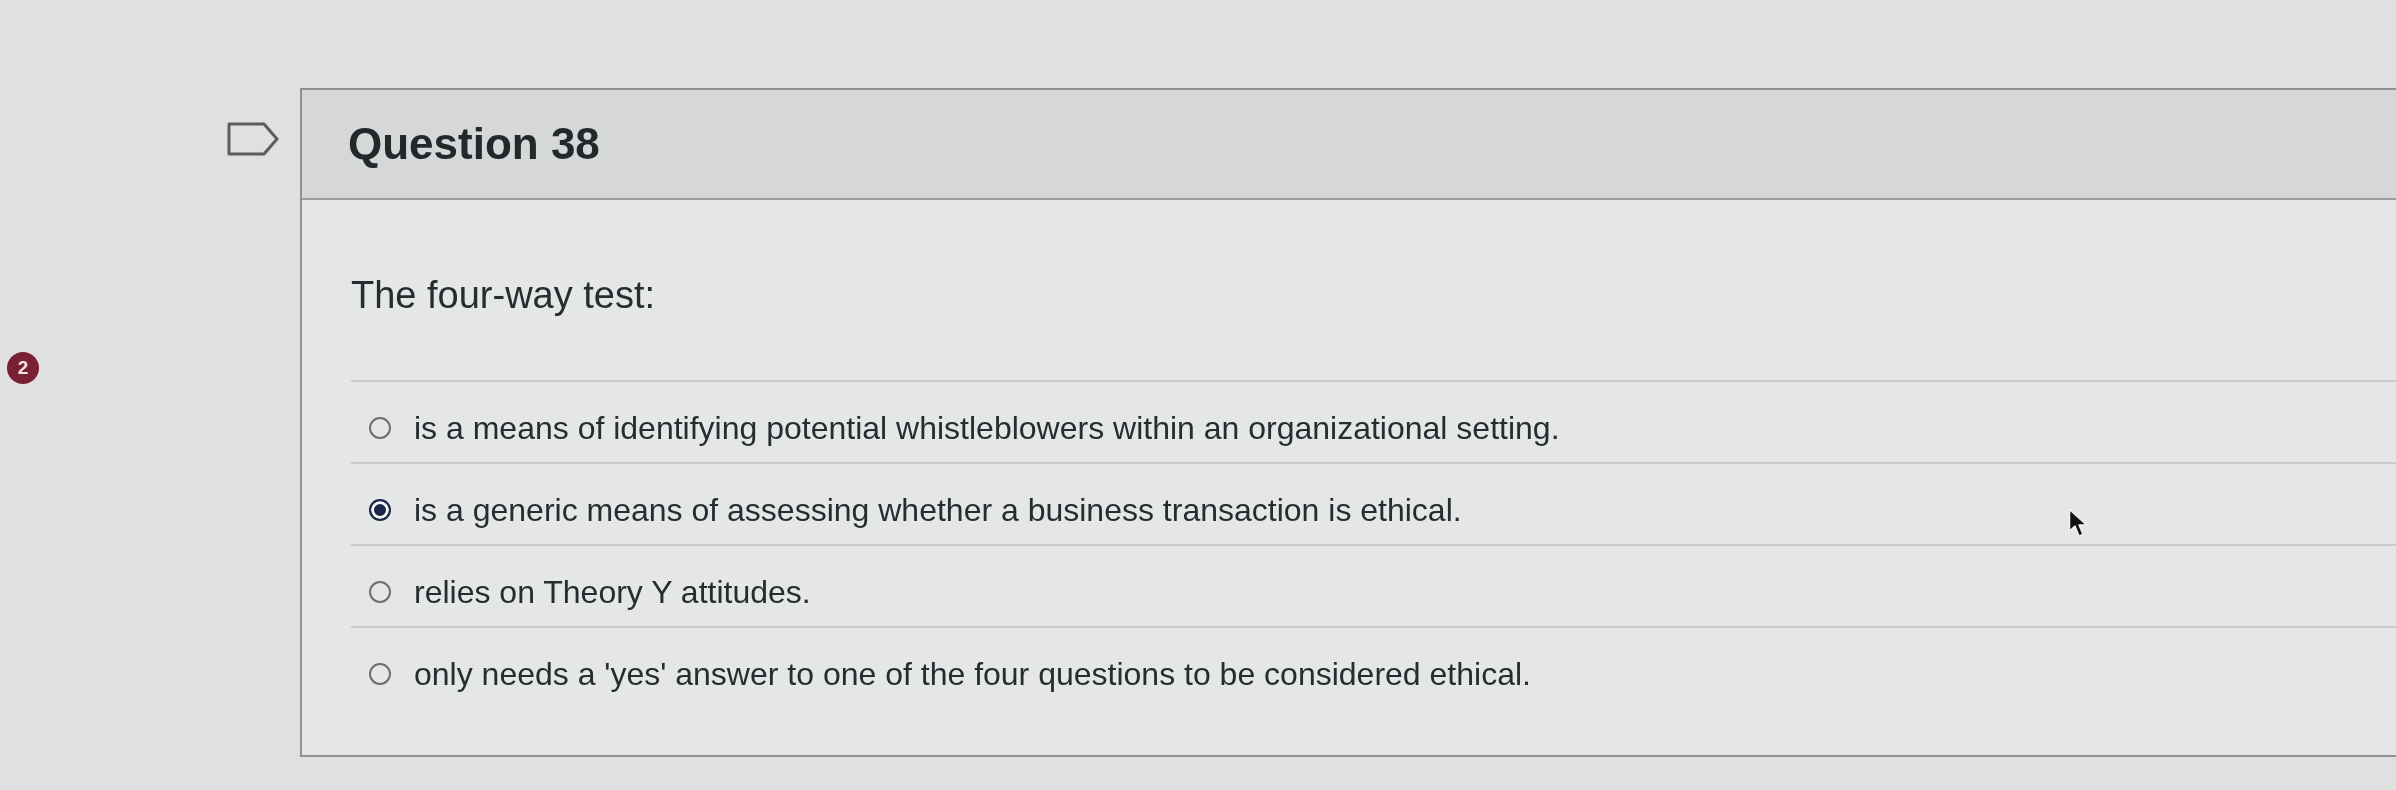 The height and width of the screenshot is (790, 2396). I want to click on count-badge: 2, so click(23, 368).